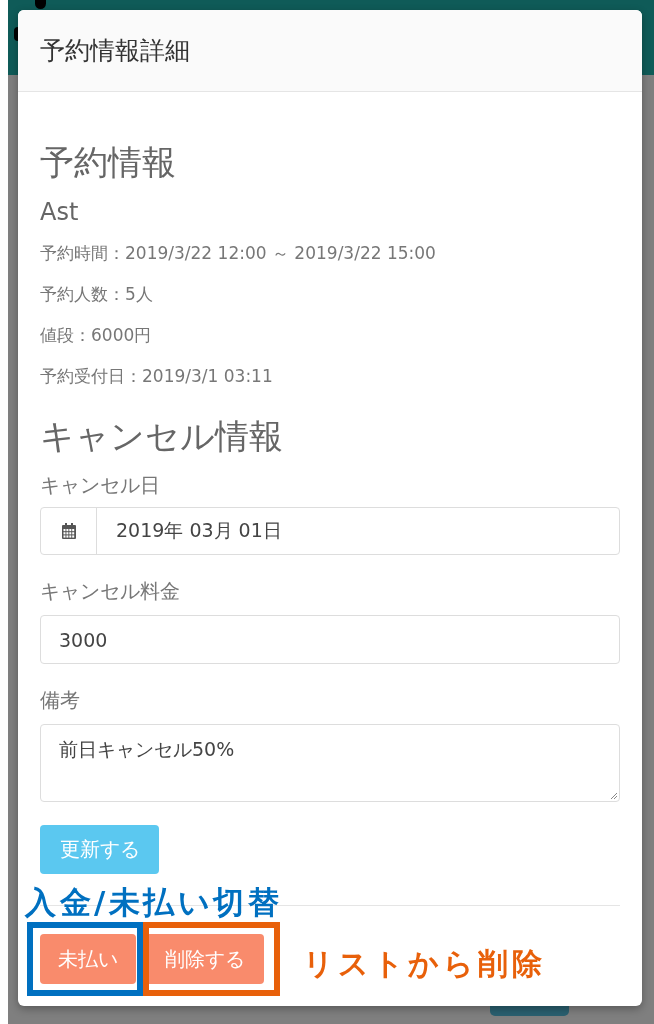  I want to click on detail-text: 予約時間：2019/3/22 12:00 ～ 2019/3/22 15:00, so click(238, 253).